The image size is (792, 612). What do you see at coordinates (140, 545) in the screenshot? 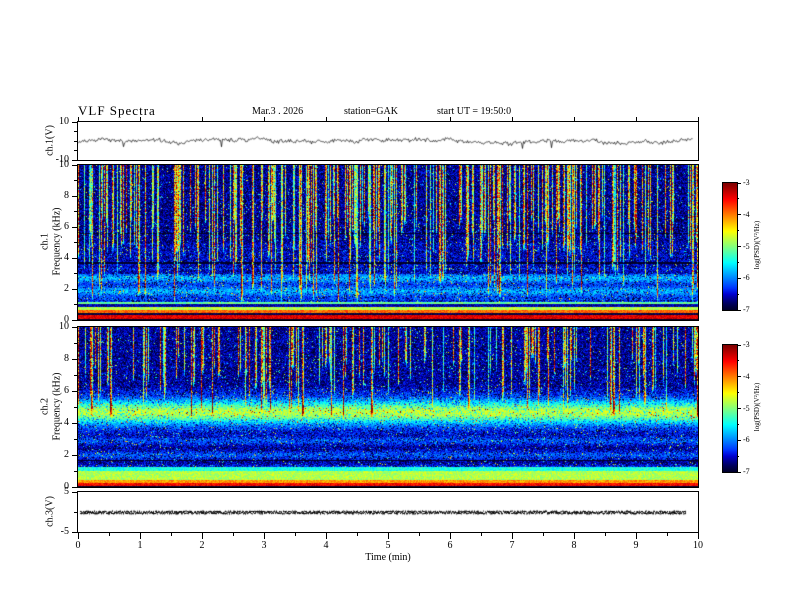
I see `x-tick-label: 1` at bounding box center [140, 545].